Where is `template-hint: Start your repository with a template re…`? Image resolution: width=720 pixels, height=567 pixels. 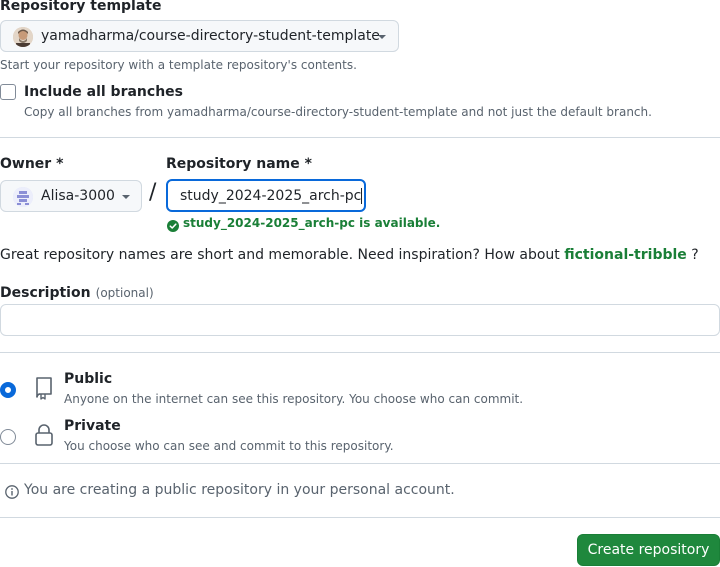
template-hint: Start your repository with a template re… is located at coordinates (178, 65).